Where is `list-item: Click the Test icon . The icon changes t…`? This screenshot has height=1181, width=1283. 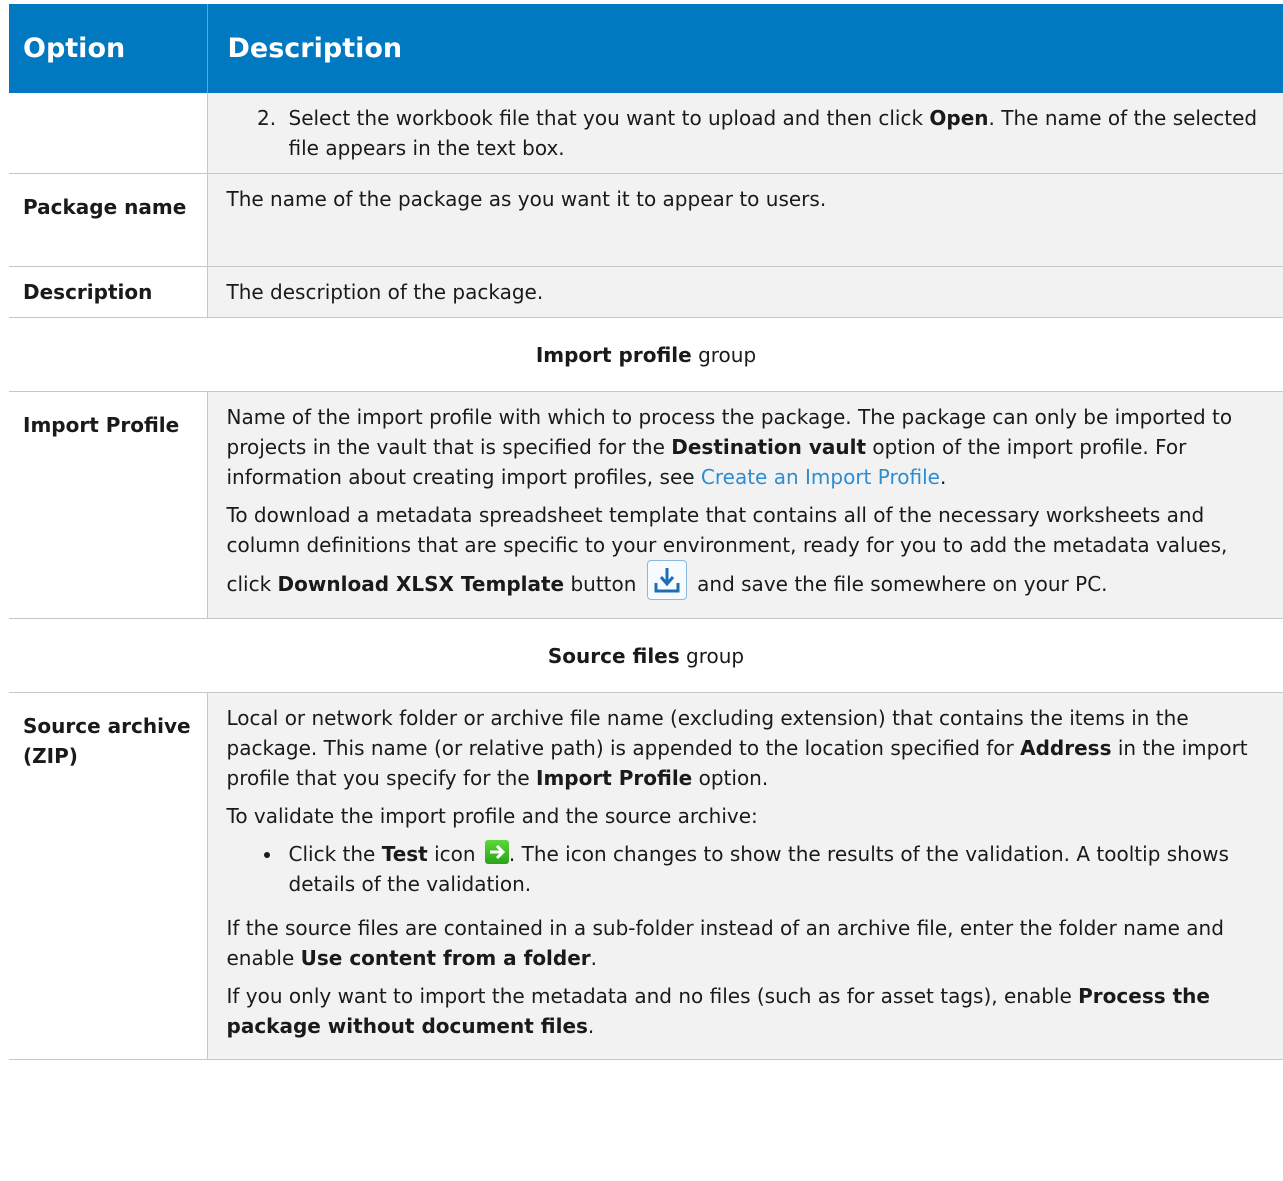
list-item: Click the Test icon . The icon changes t… is located at coordinates (776, 869).